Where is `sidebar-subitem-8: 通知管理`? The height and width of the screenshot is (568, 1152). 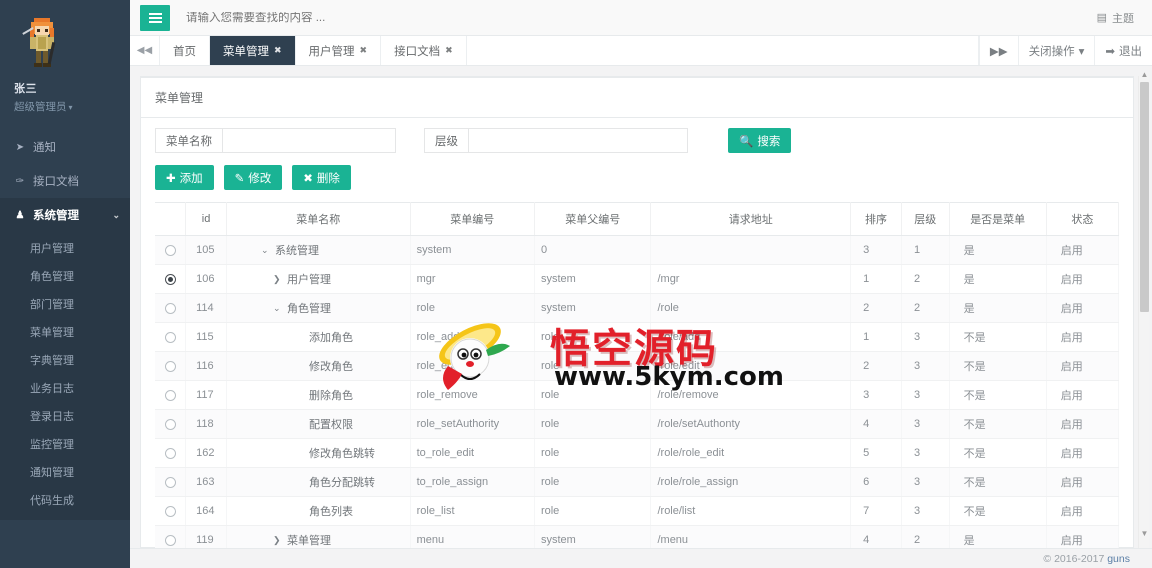 sidebar-subitem-8: 通知管理 is located at coordinates (65, 472).